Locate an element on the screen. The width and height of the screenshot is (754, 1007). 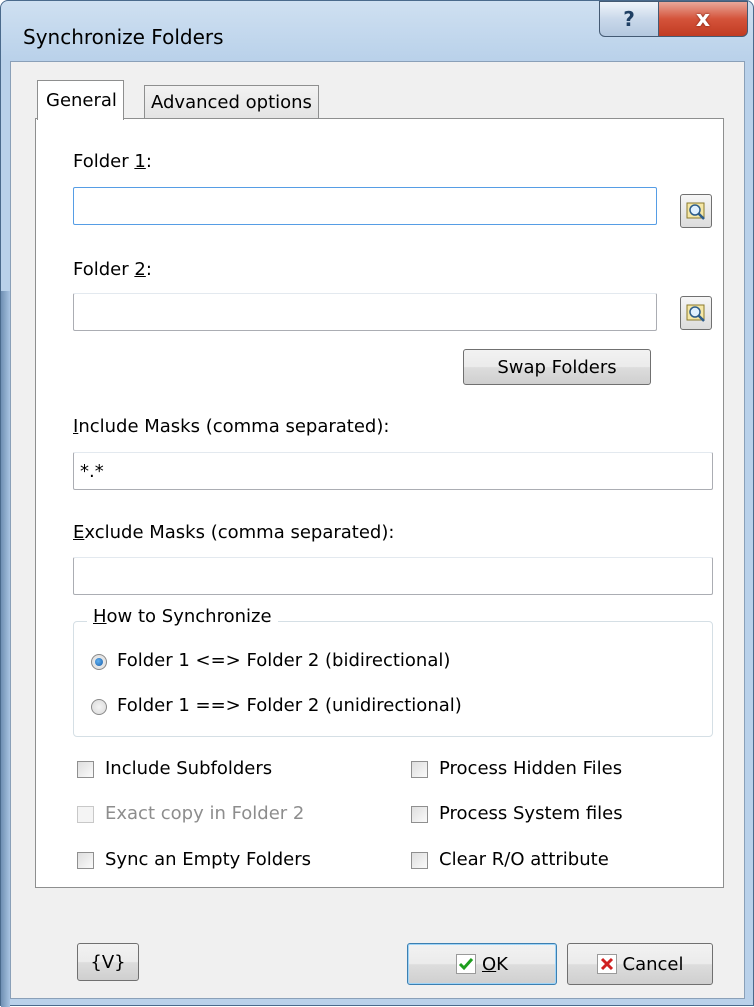
include-masks-label: Include Masks (comma separated): is located at coordinates (231, 426).